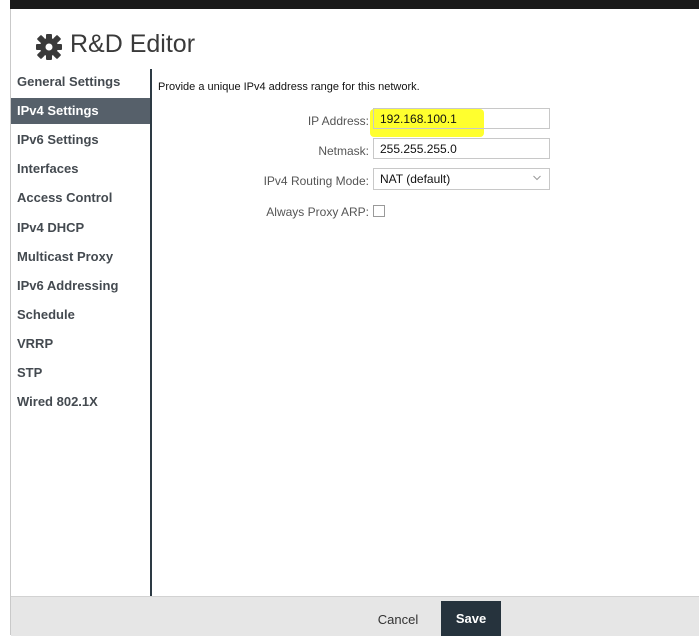 Image resolution: width=699 pixels, height=636 pixels. I want to click on netmask-field, so click(461, 148).